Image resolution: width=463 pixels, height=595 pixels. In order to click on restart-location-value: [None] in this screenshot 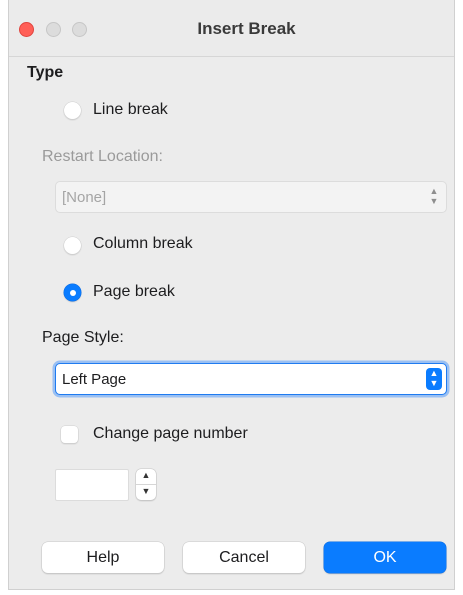, I will do `click(84, 197)`.